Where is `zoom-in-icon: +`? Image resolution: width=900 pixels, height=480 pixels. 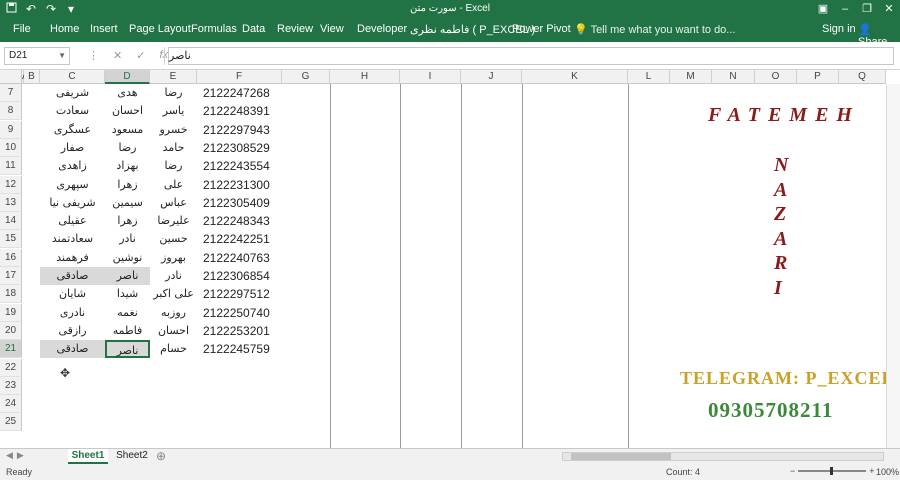 zoom-in-icon: + is located at coordinates (871, 471).